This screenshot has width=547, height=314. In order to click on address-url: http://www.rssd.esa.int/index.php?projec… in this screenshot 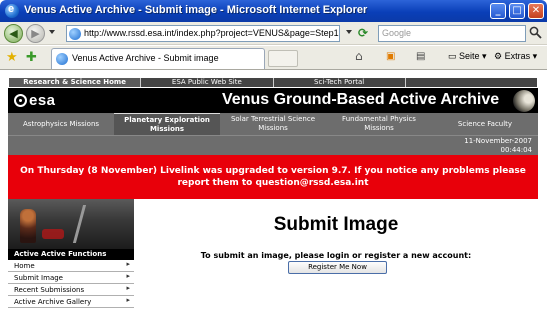, I will do `click(211, 33)`.